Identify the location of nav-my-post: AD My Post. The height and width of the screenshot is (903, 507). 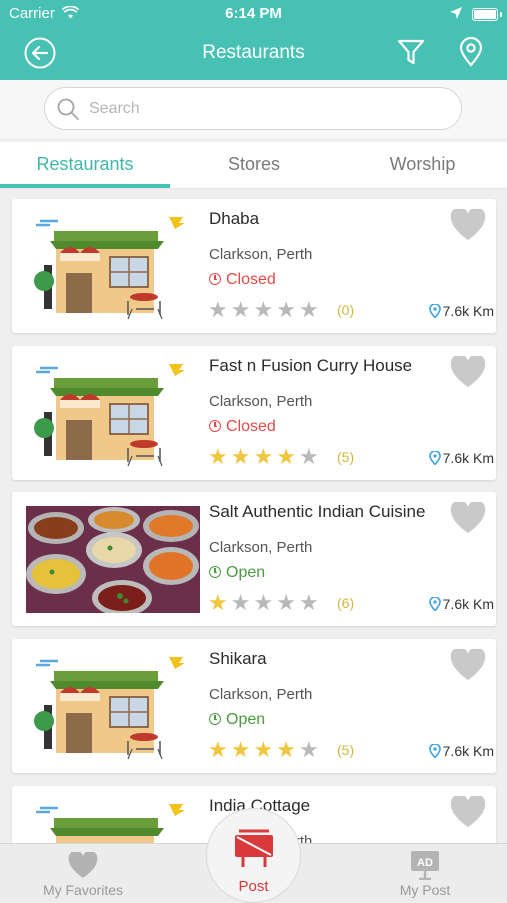
(425, 872).